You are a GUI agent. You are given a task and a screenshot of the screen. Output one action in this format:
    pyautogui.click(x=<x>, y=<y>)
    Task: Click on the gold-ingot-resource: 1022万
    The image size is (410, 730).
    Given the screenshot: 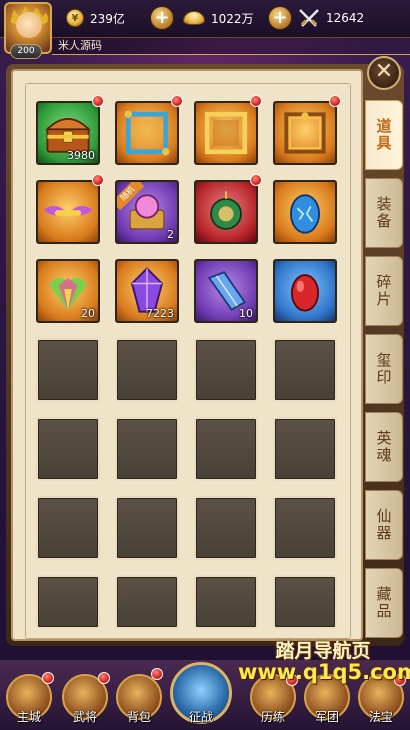 What is the action you would take?
    pyautogui.click(x=218, y=18)
    